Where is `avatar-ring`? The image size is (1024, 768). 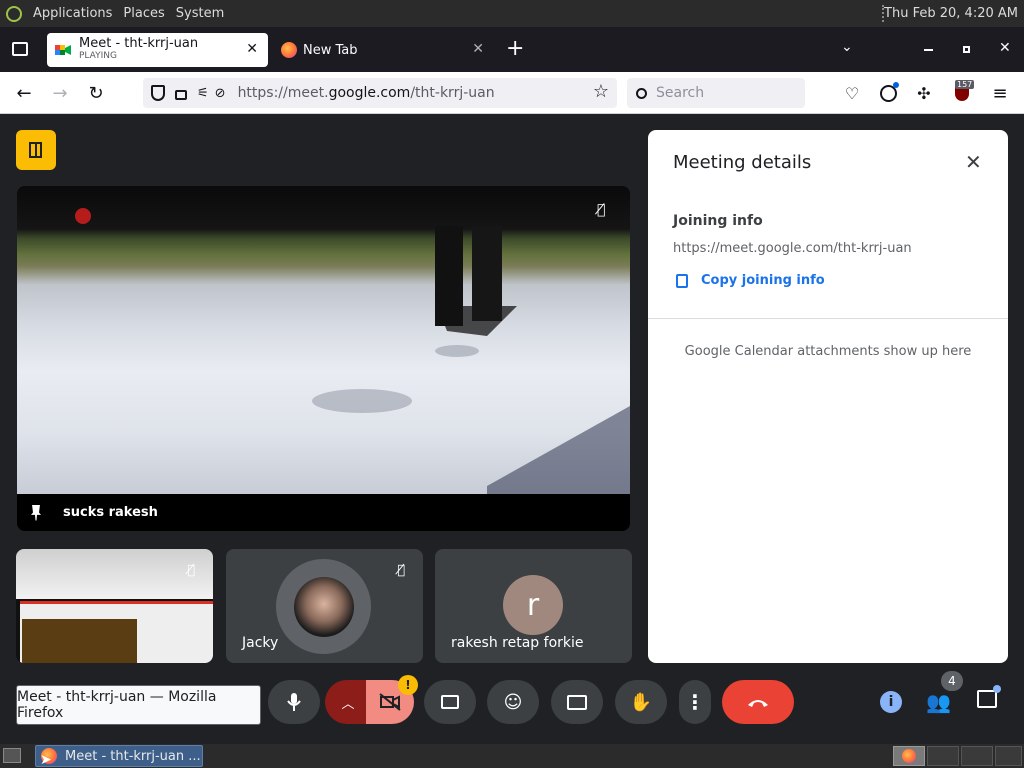
avatar-ring is located at coordinates (323, 606).